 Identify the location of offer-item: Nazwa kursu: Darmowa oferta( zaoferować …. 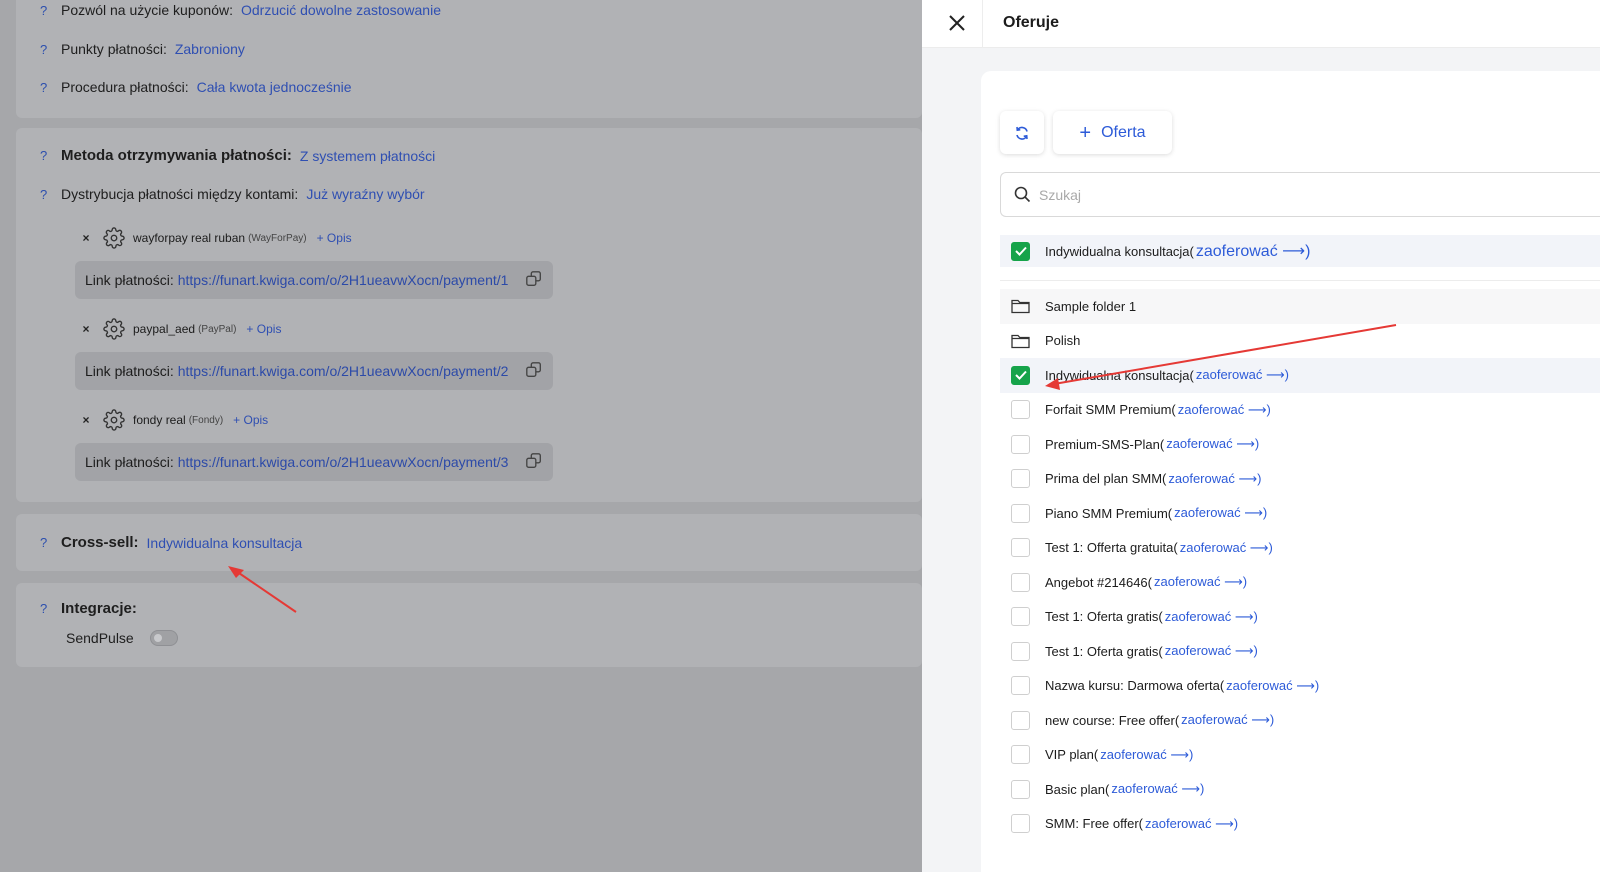
(1300, 686).